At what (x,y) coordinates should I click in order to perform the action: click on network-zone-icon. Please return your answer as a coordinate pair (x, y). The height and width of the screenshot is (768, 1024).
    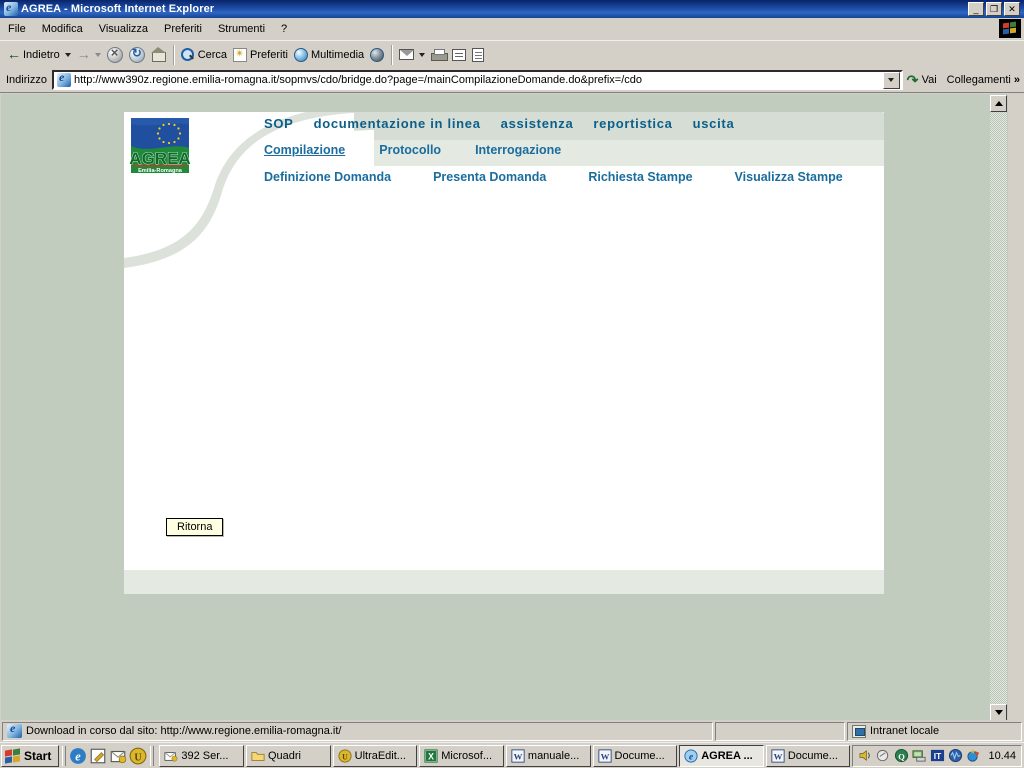
    Looking at the image, I should click on (859, 731).